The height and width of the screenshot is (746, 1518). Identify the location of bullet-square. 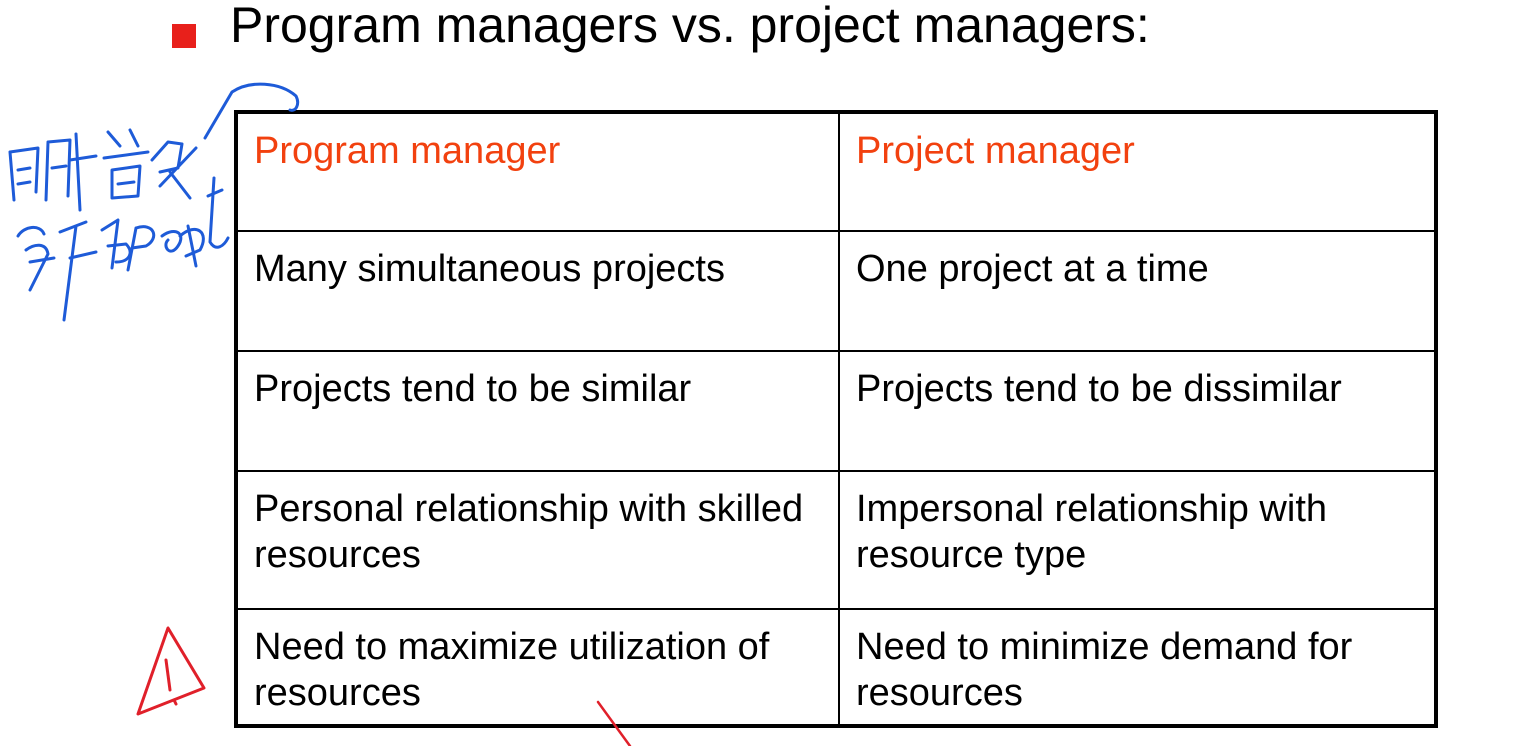
(184, 36).